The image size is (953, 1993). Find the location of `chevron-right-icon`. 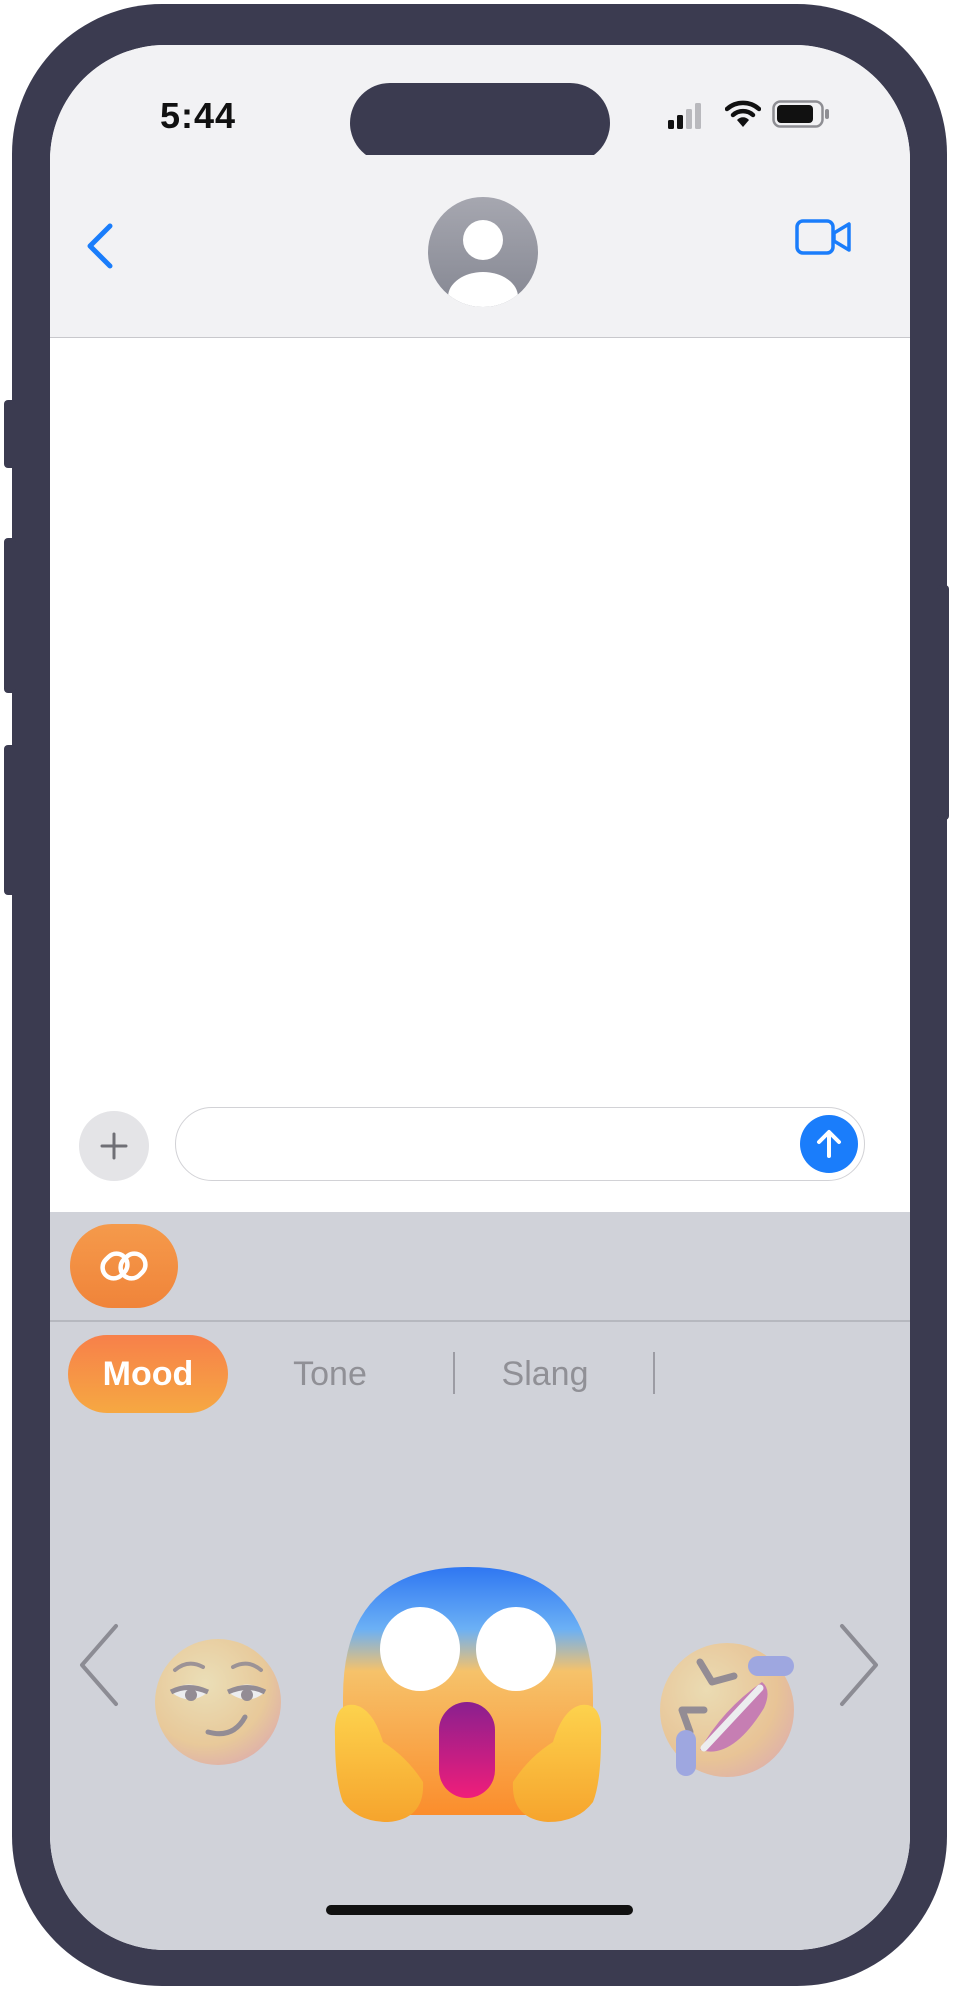

chevron-right-icon is located at coordinates (859, 1665).